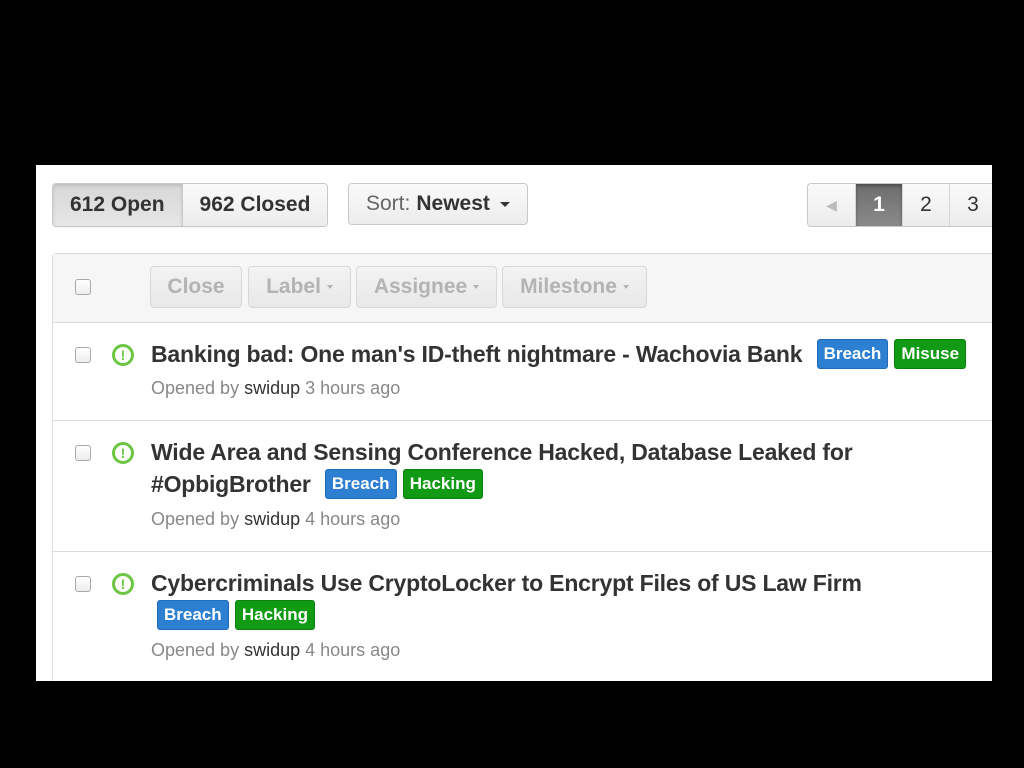 The height and width of the screenshot is (768, 1024). I want to click on issue-title-link: #OpbigBrother Breach Hacking, so click(317, 484).